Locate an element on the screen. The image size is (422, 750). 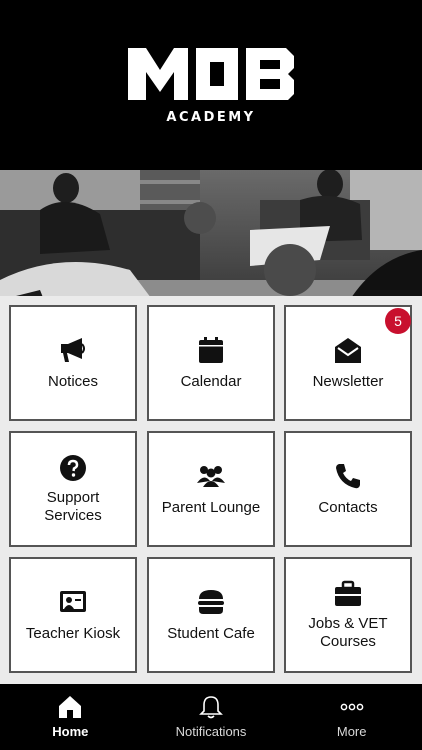
more-dots-icon is located at coordinates (352, 707).